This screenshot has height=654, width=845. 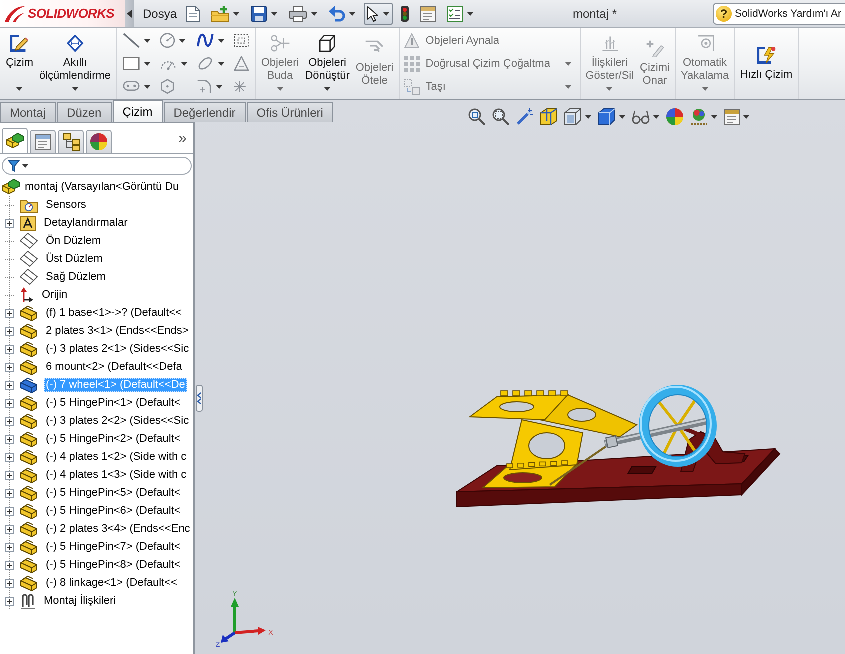 What do you see at coordinates (66, 205) in the screenshot?
I see `tree-item: Sensors` at bounding box center [66, 205].